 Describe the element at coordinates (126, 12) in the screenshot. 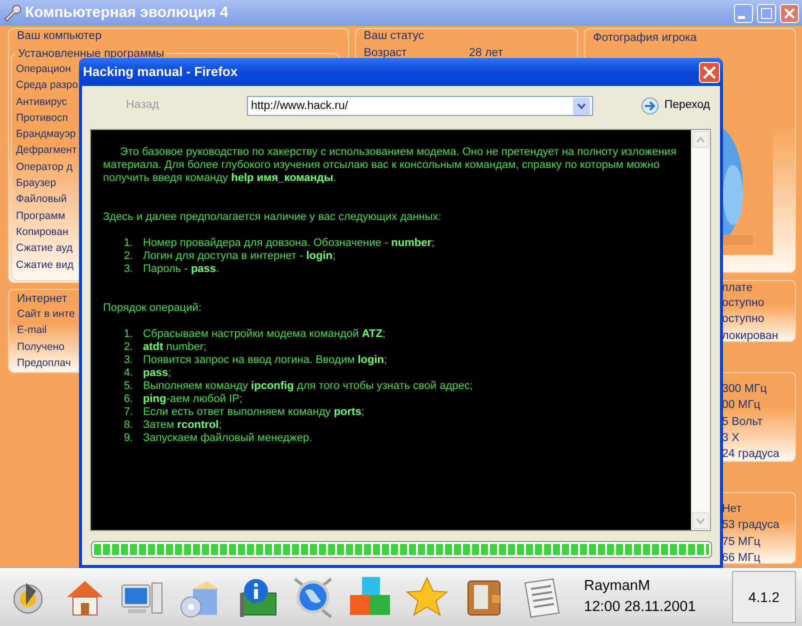

I see `window-title: Компьютерная эволюция 4` at that location.